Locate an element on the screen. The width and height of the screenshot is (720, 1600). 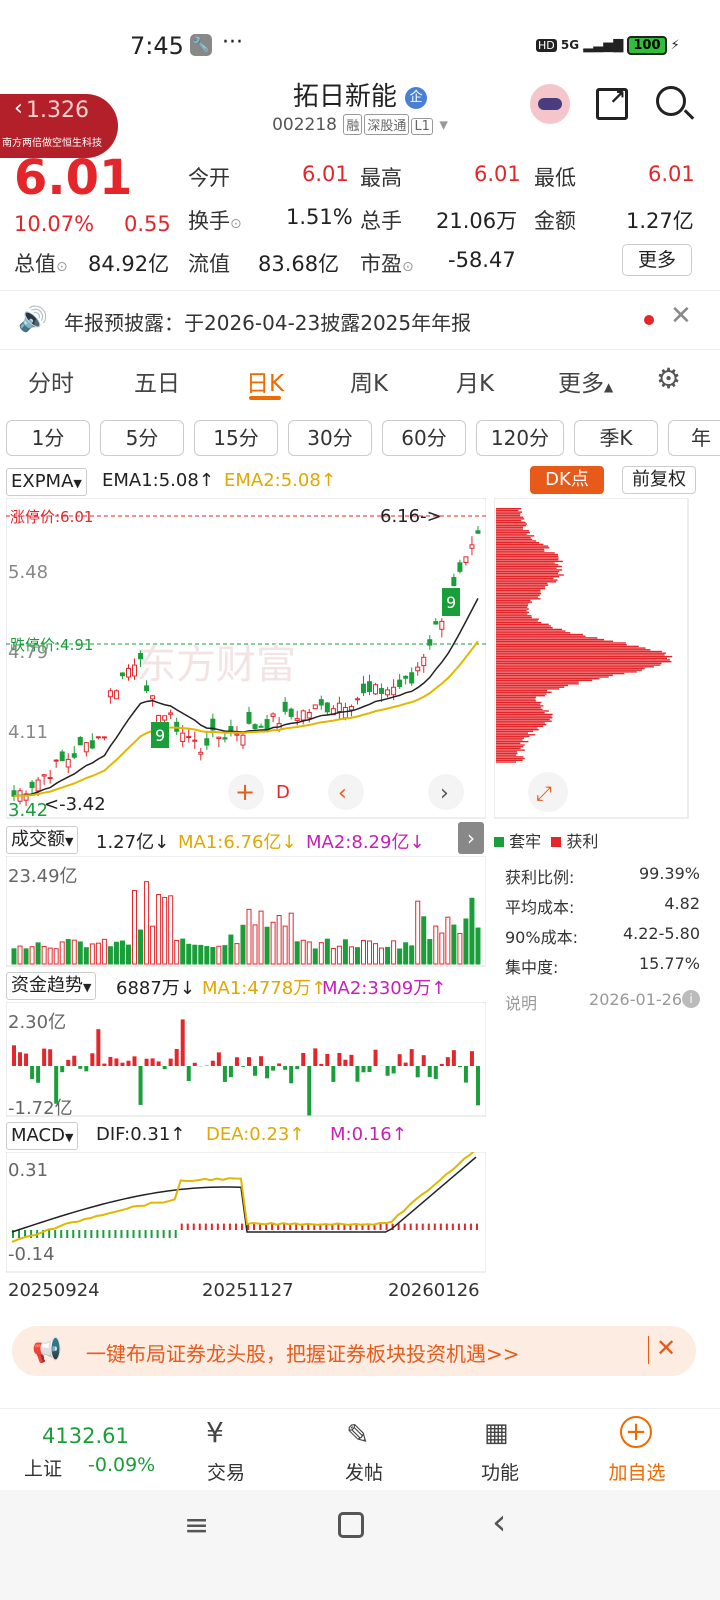
add-watchlist-button: 加自选 is located at coordinates (637, 1471).